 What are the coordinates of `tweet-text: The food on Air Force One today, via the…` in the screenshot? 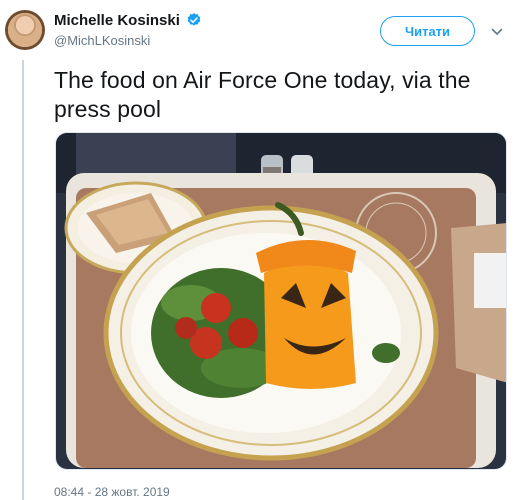 It's located at (262, 94).